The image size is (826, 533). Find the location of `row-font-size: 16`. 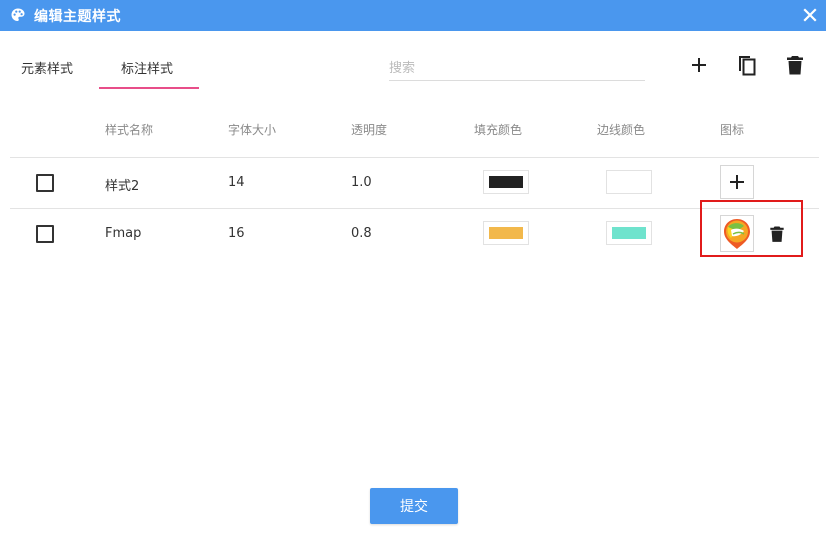

row-font-size: 16 is located at coordinates (236, 233).